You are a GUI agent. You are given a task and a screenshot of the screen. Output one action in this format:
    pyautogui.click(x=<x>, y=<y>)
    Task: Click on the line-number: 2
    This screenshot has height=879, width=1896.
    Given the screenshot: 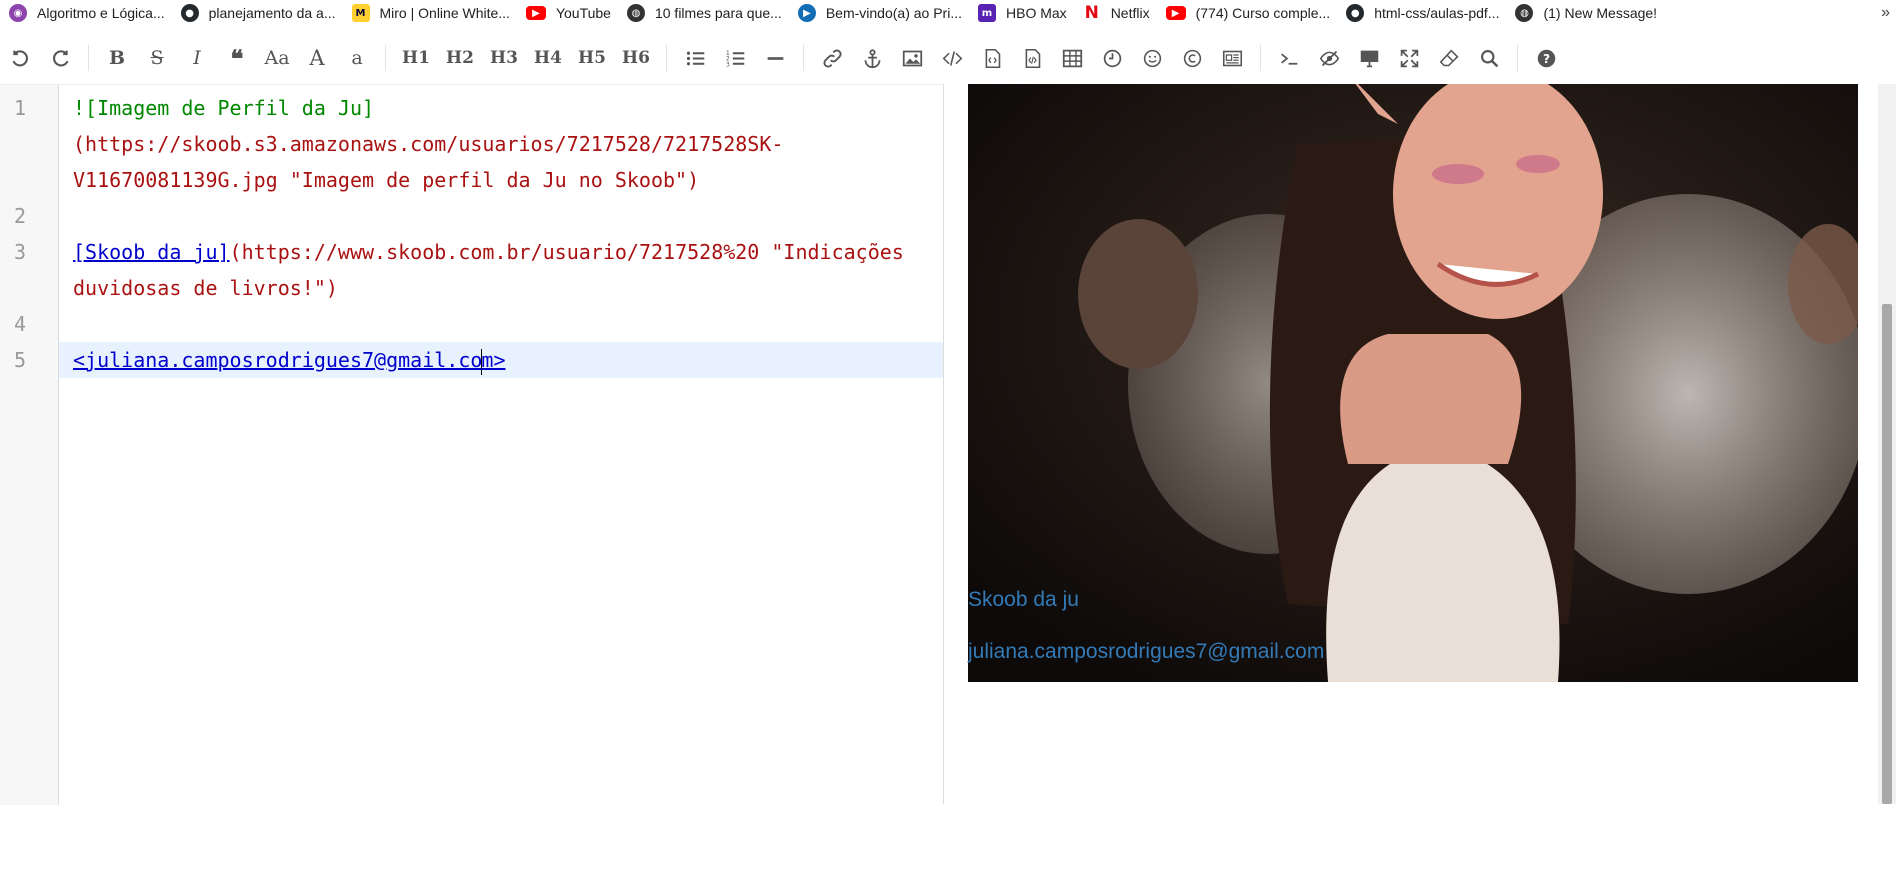 What is the action you would take?
    pyautogui.click(x=20, y=216)
    